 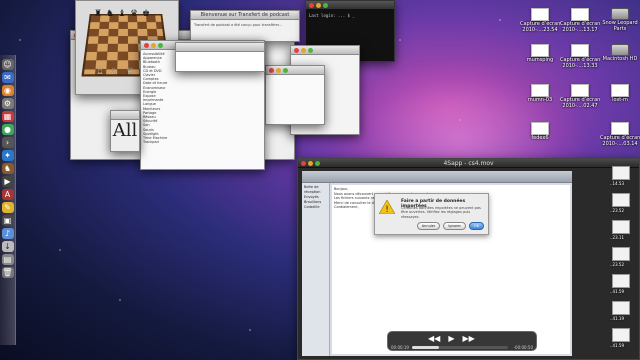 What do you see at coordinates (540, 138) in the screenshot?
I see `desktop-icon-label: fedex6` at bounding box center [540, 138].